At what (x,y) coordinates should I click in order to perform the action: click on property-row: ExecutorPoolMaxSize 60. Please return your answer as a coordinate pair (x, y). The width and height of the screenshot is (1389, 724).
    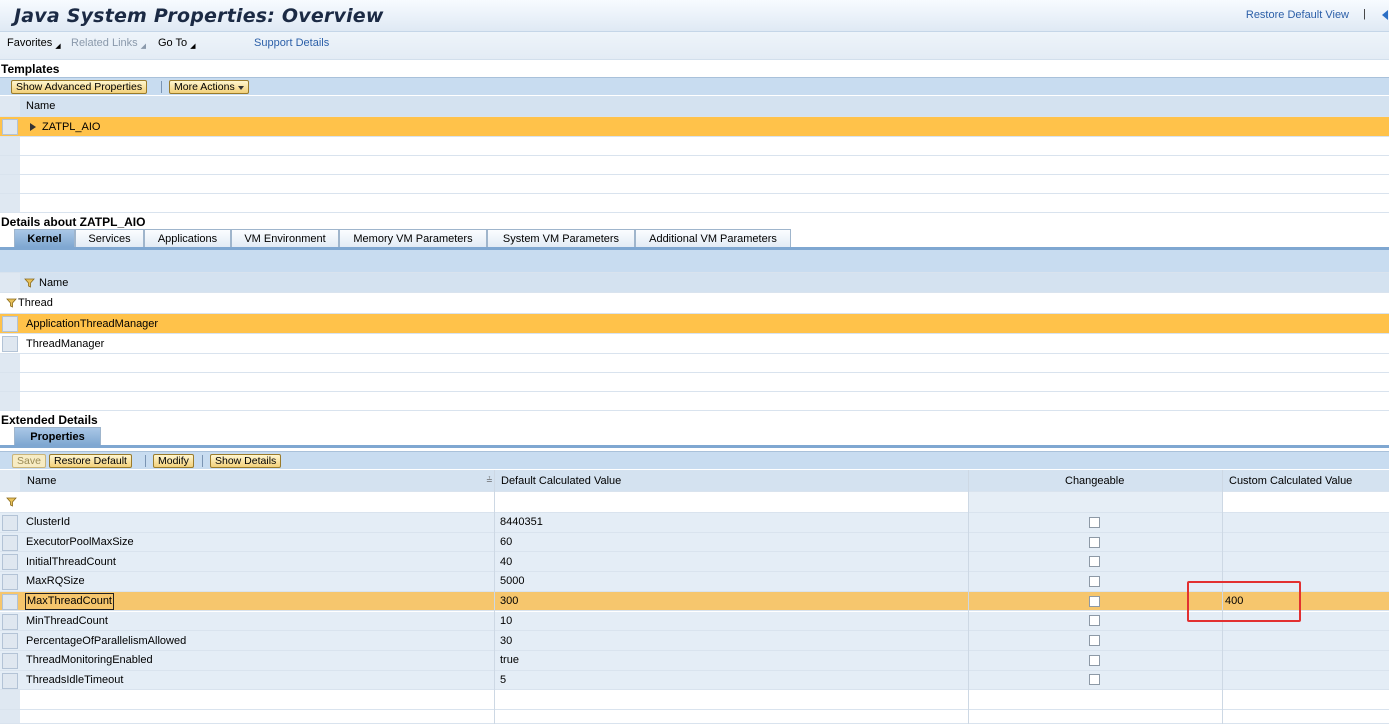
    Looking at the image, I should click on (694, 542).